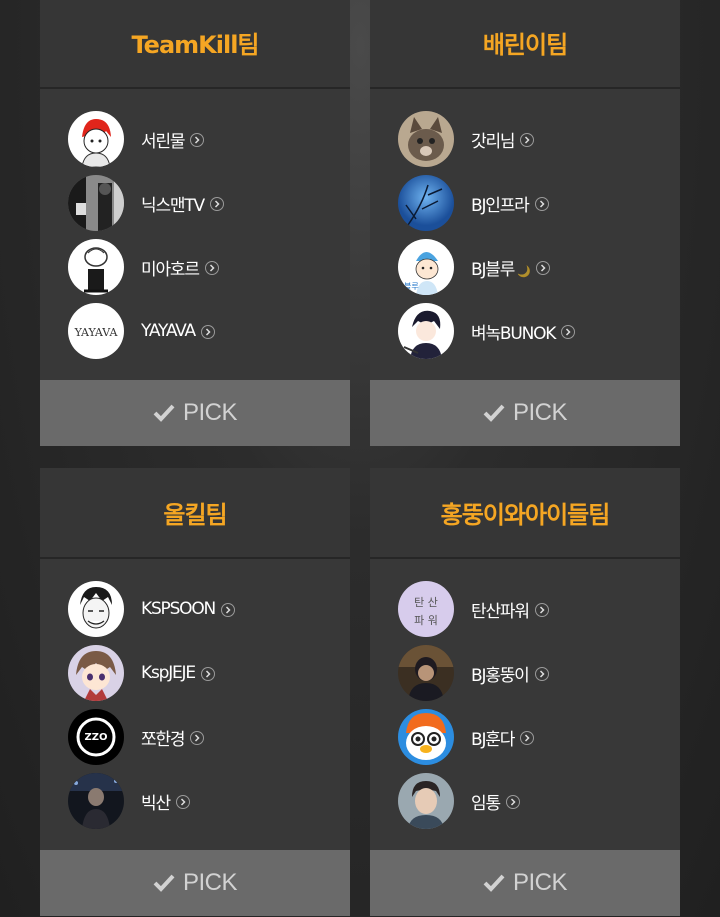 The image size is (720, 917). I want to click on member-item: BJ인프라, so click(525, 203).